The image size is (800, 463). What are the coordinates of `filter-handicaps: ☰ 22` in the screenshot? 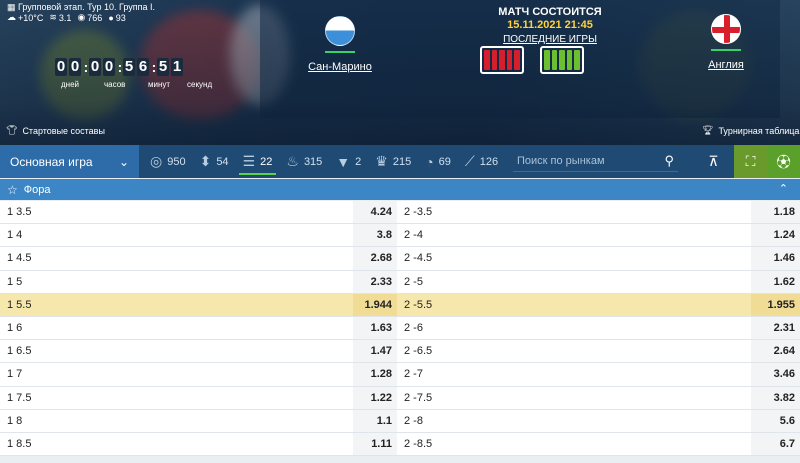 It's located at (258, 161).